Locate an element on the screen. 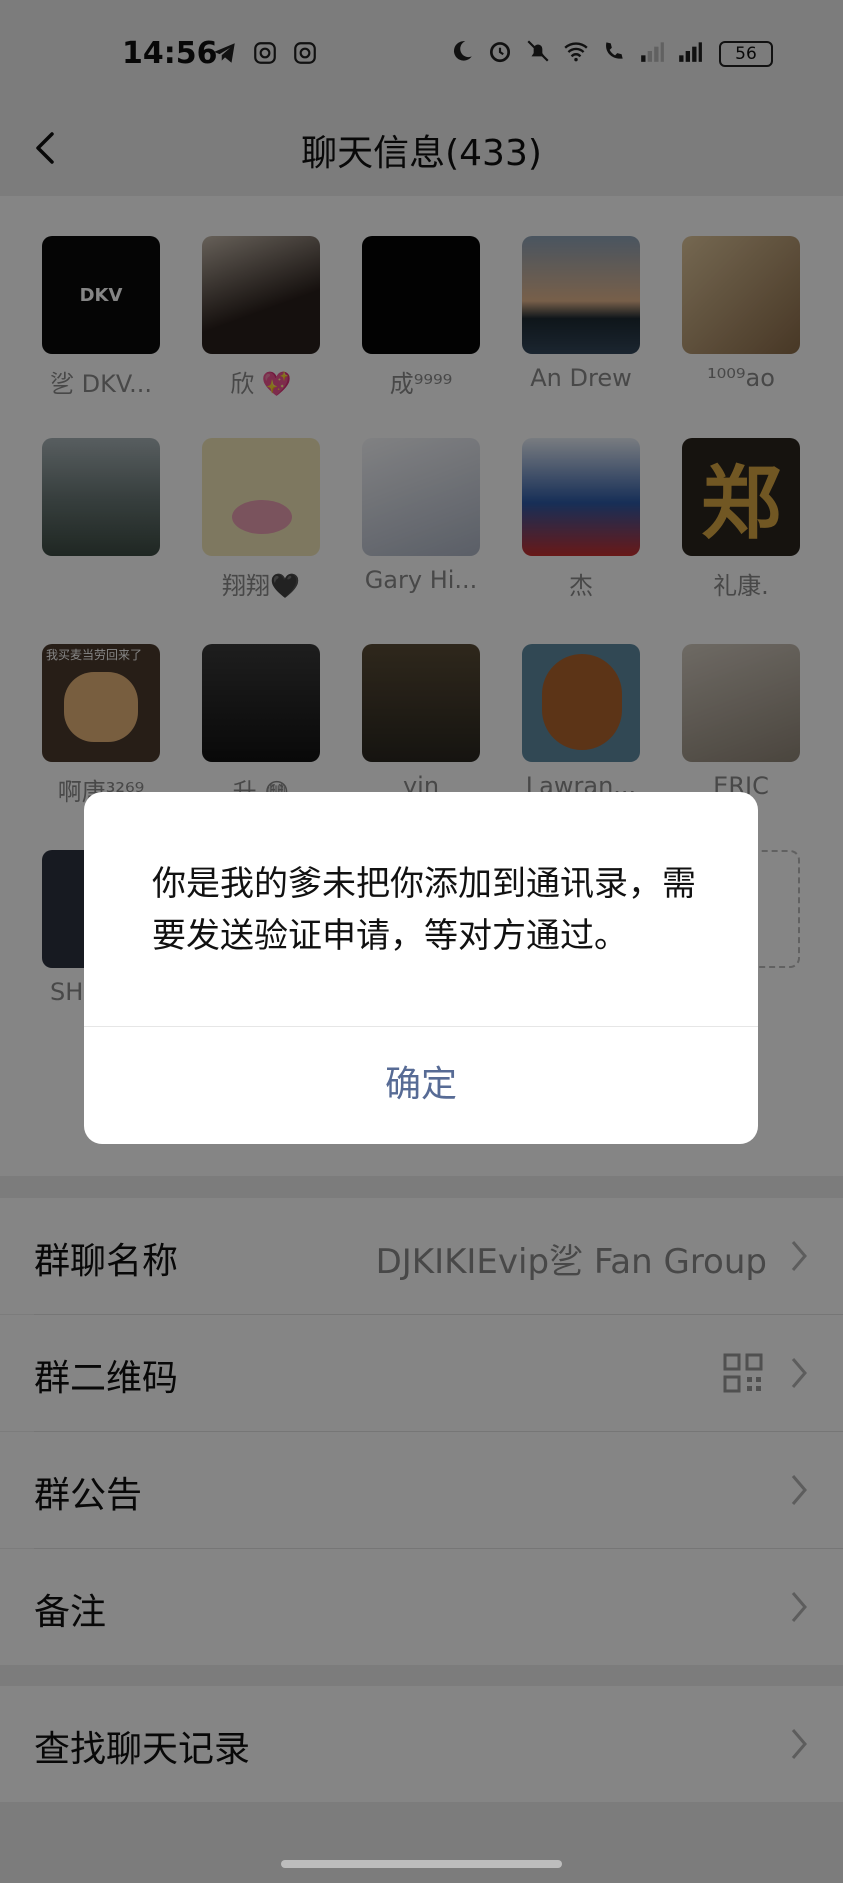  dialog-message: 你是我的爹未把你添加到通讯录，需要发送验证申请，等对方通过。 is located at coordinates (424, 910).